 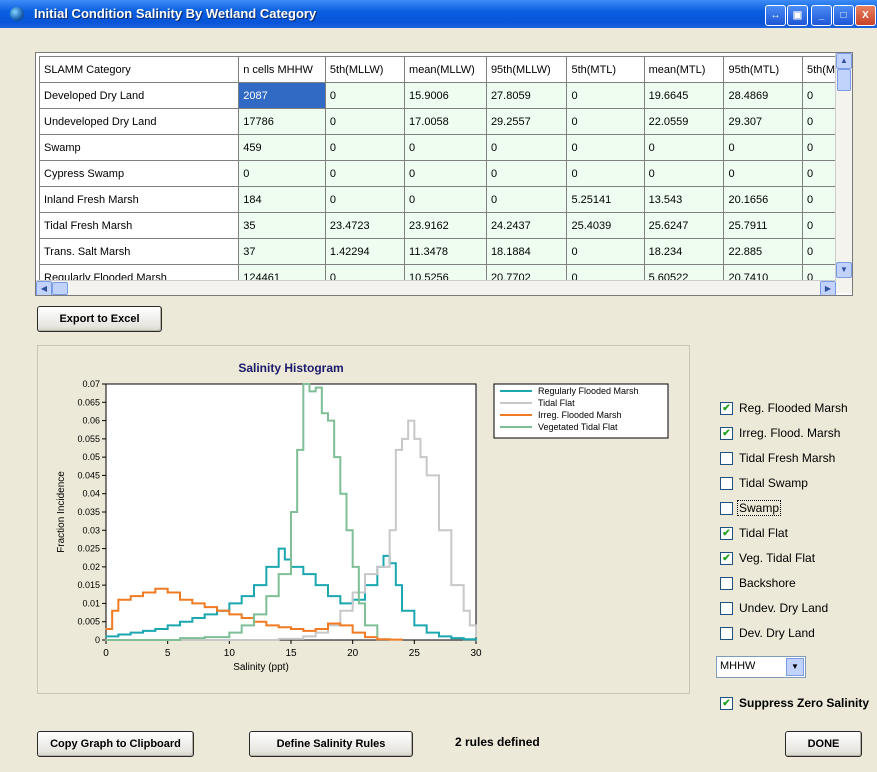 What do you see at coordinates (763, 121) in the screenshot?
I see `table-cell: 29.307` at bounding box center [763, 121].